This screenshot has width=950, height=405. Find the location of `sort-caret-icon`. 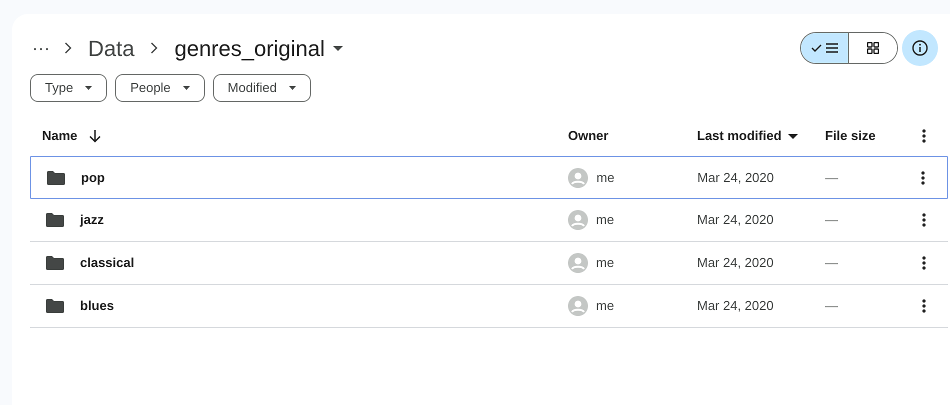

sort-caret-icon is located at coordinates (793, 136).